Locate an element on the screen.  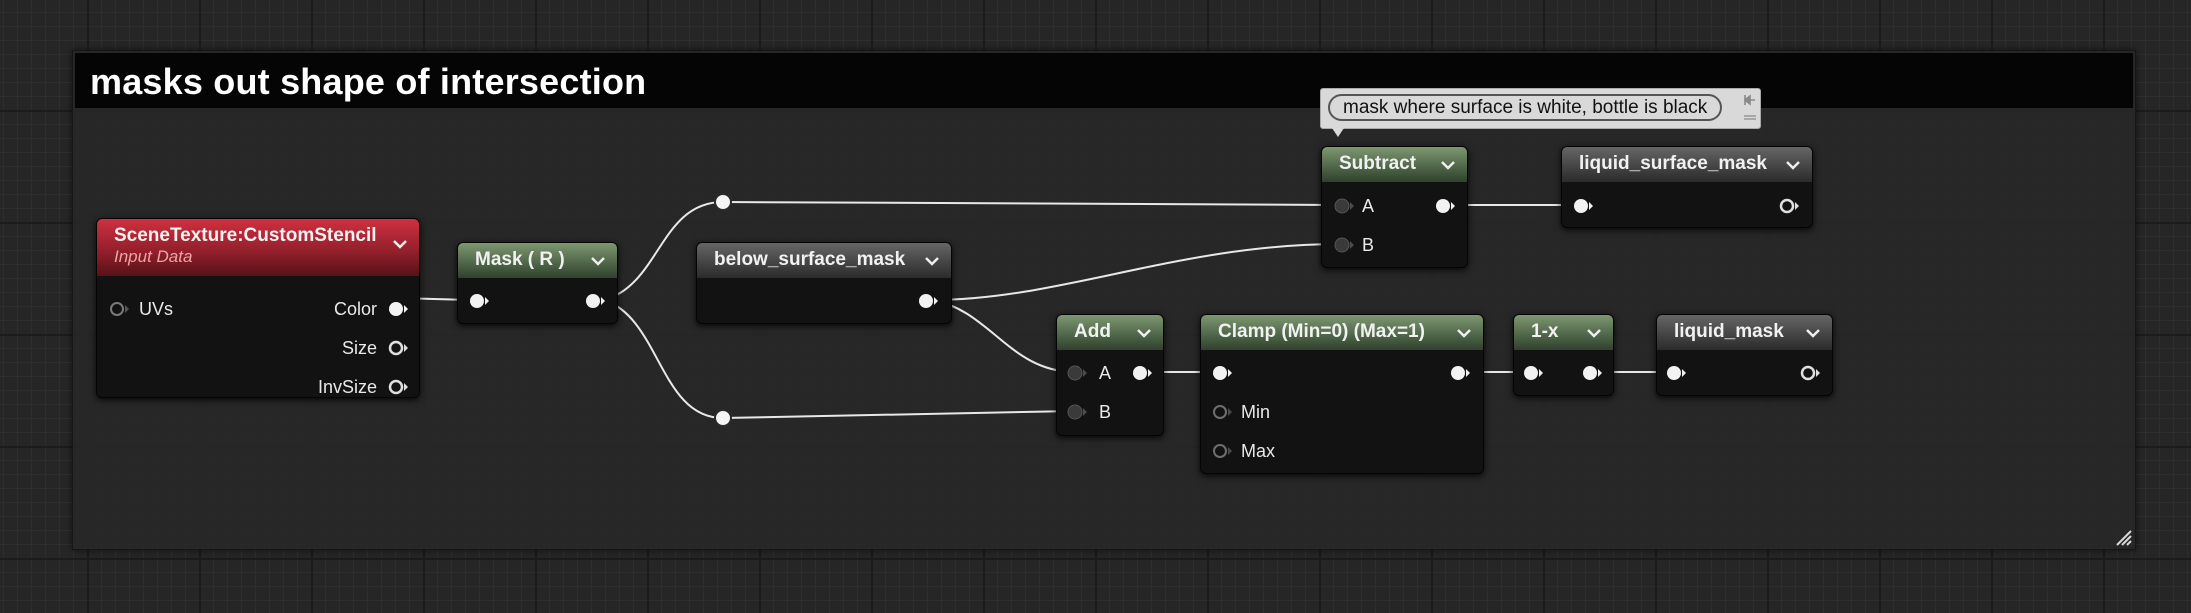
node-below-surface-mask: below_surface_mask is located at coordinates (824, 283).